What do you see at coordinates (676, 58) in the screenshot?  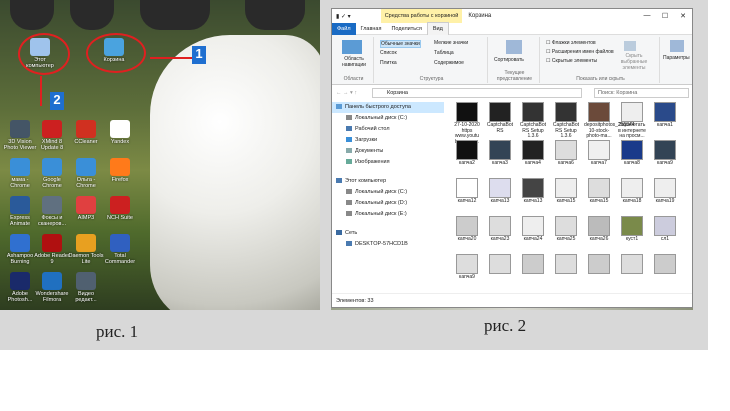 I see `options-button: Параметры` at bounding box center [676, 58].